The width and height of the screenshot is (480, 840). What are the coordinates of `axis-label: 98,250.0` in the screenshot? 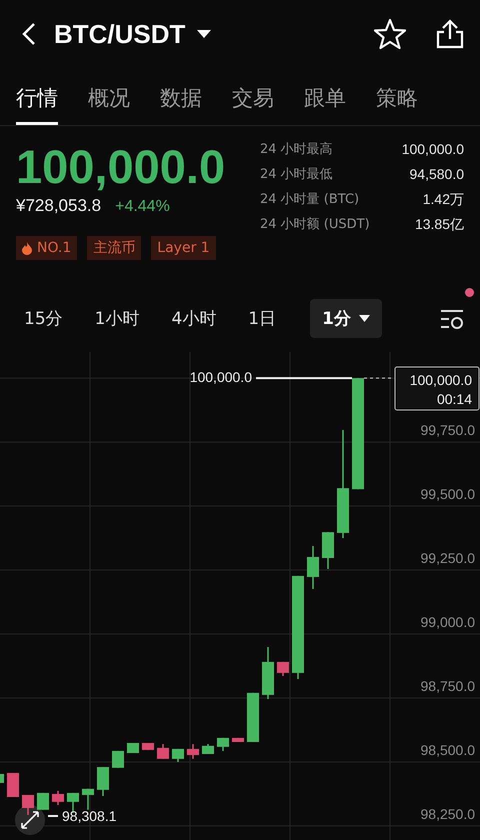 It's located at (447, 814).